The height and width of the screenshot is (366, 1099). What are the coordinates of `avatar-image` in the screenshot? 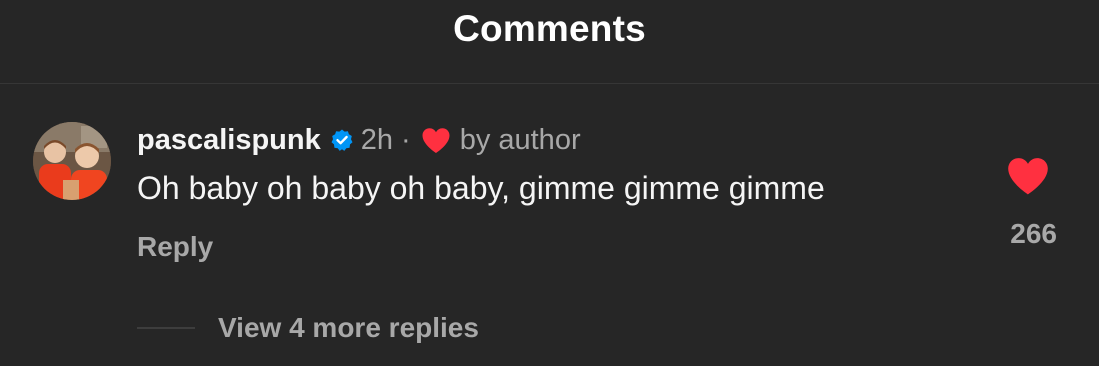 It's located at (72, 161).